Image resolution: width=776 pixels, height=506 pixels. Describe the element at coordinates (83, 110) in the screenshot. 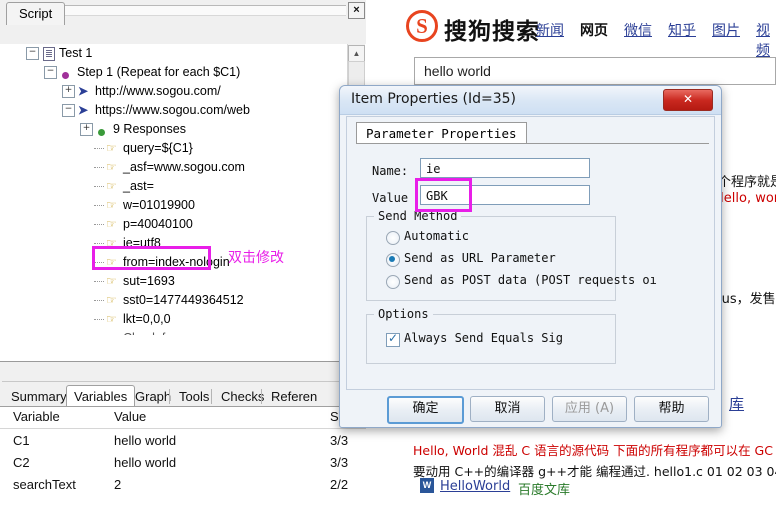

I see `request-arrow-icon: ➤` at that location.